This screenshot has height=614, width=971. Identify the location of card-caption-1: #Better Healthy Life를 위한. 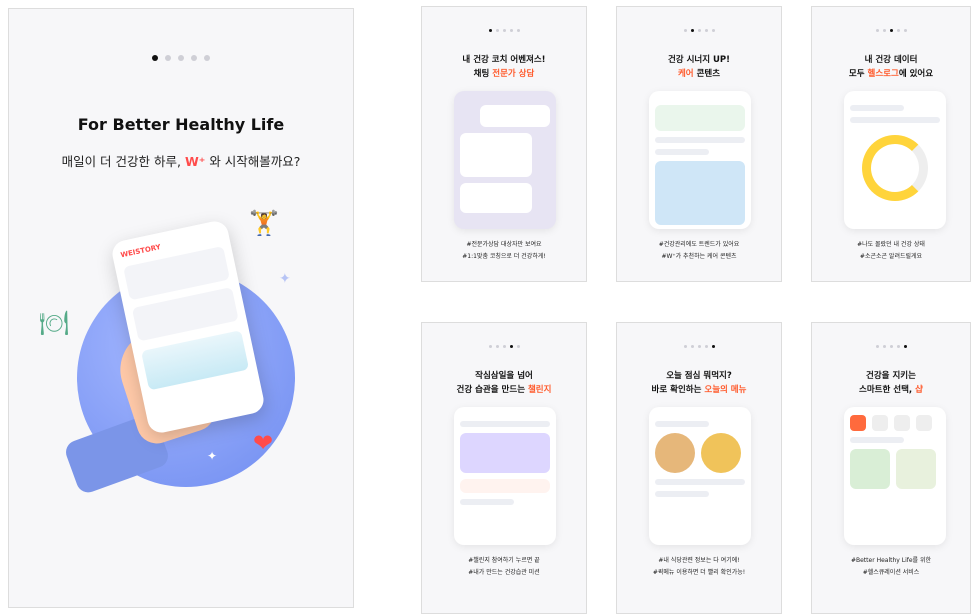
(891, 560).